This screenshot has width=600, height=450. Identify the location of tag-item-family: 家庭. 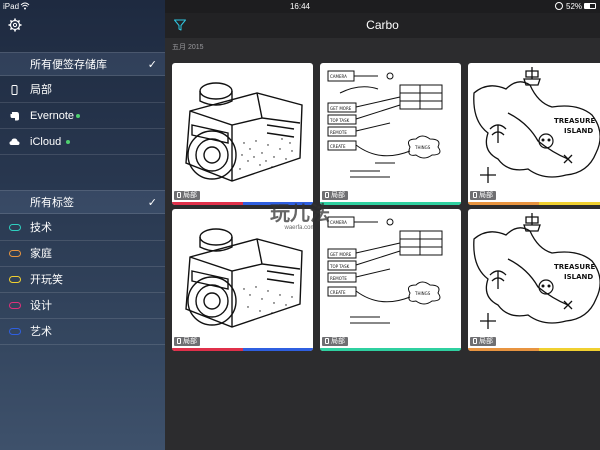
(82, 254).